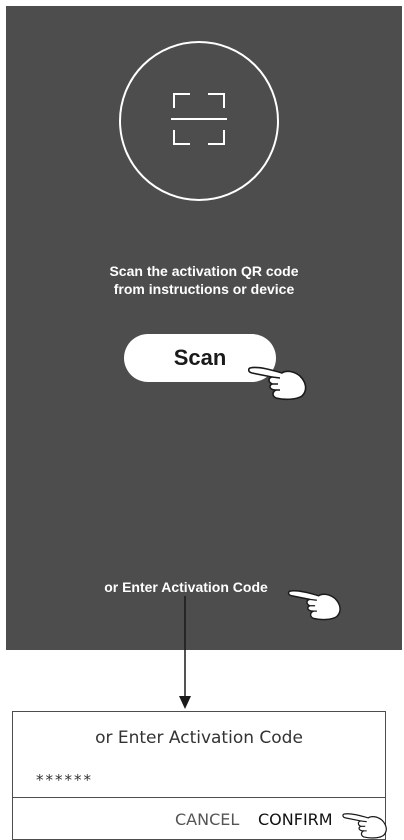  I want to click on dialog-divider, so click(199, 797).